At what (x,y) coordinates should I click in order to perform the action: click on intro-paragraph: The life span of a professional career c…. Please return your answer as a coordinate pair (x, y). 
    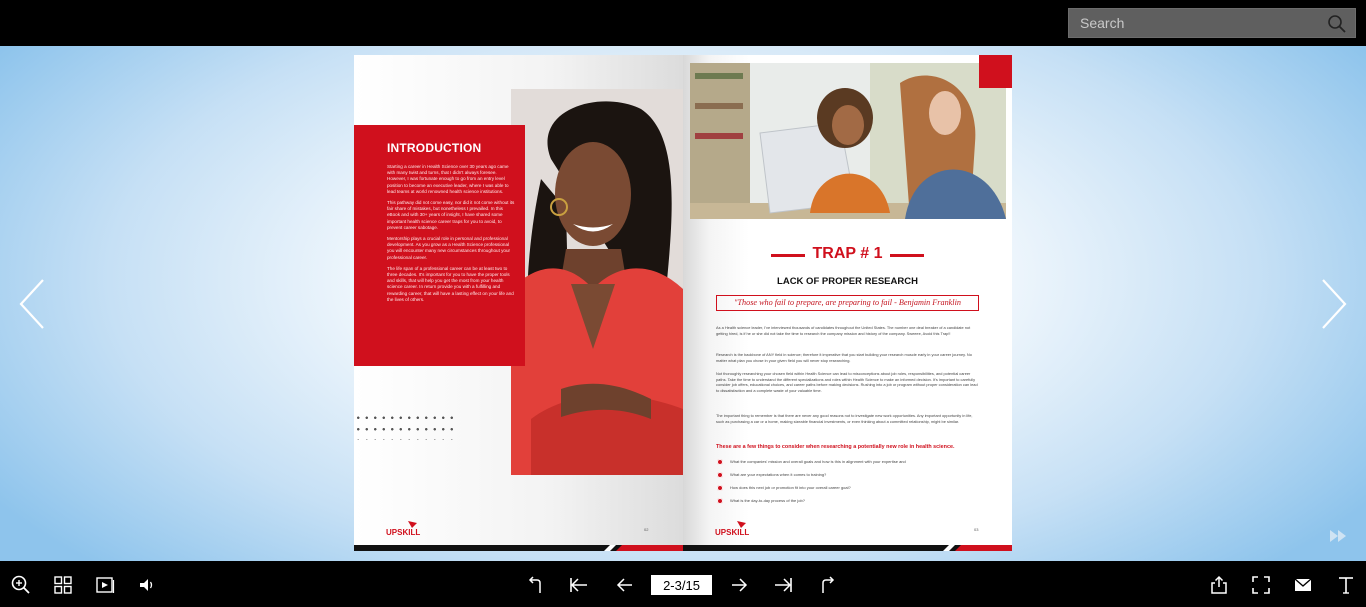
    Looking at the image, I should click on (450, 283).